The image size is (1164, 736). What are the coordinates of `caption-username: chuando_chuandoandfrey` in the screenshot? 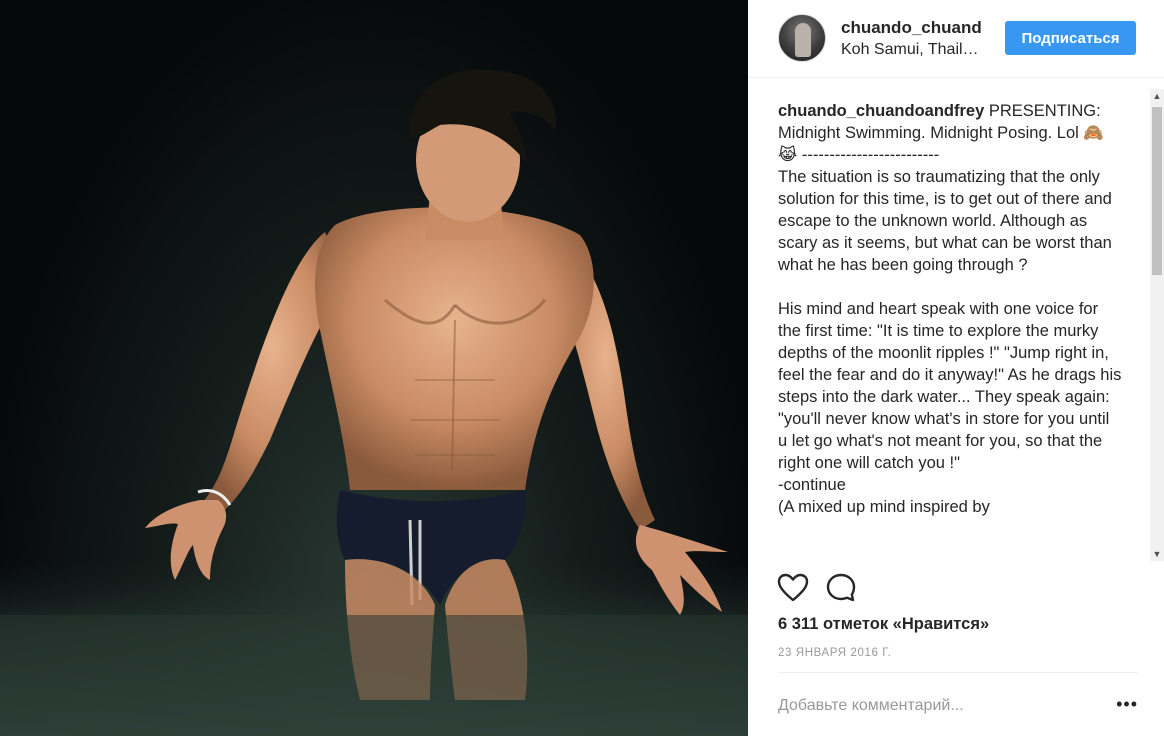 It's located at (881, 111).